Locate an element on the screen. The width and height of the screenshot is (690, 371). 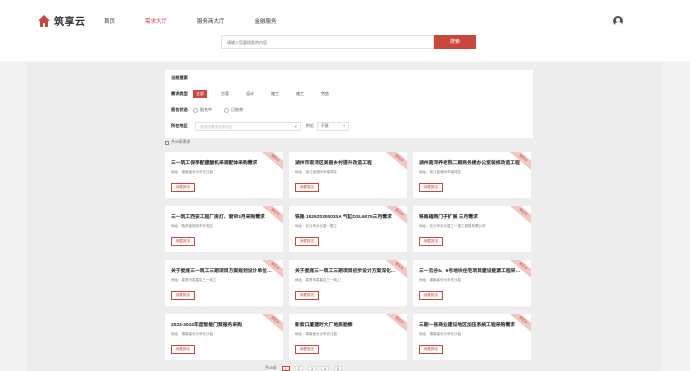
card-address: 地址：长沙市长沙县三一重工城投有限公司 is located at coordinates (452, 226).